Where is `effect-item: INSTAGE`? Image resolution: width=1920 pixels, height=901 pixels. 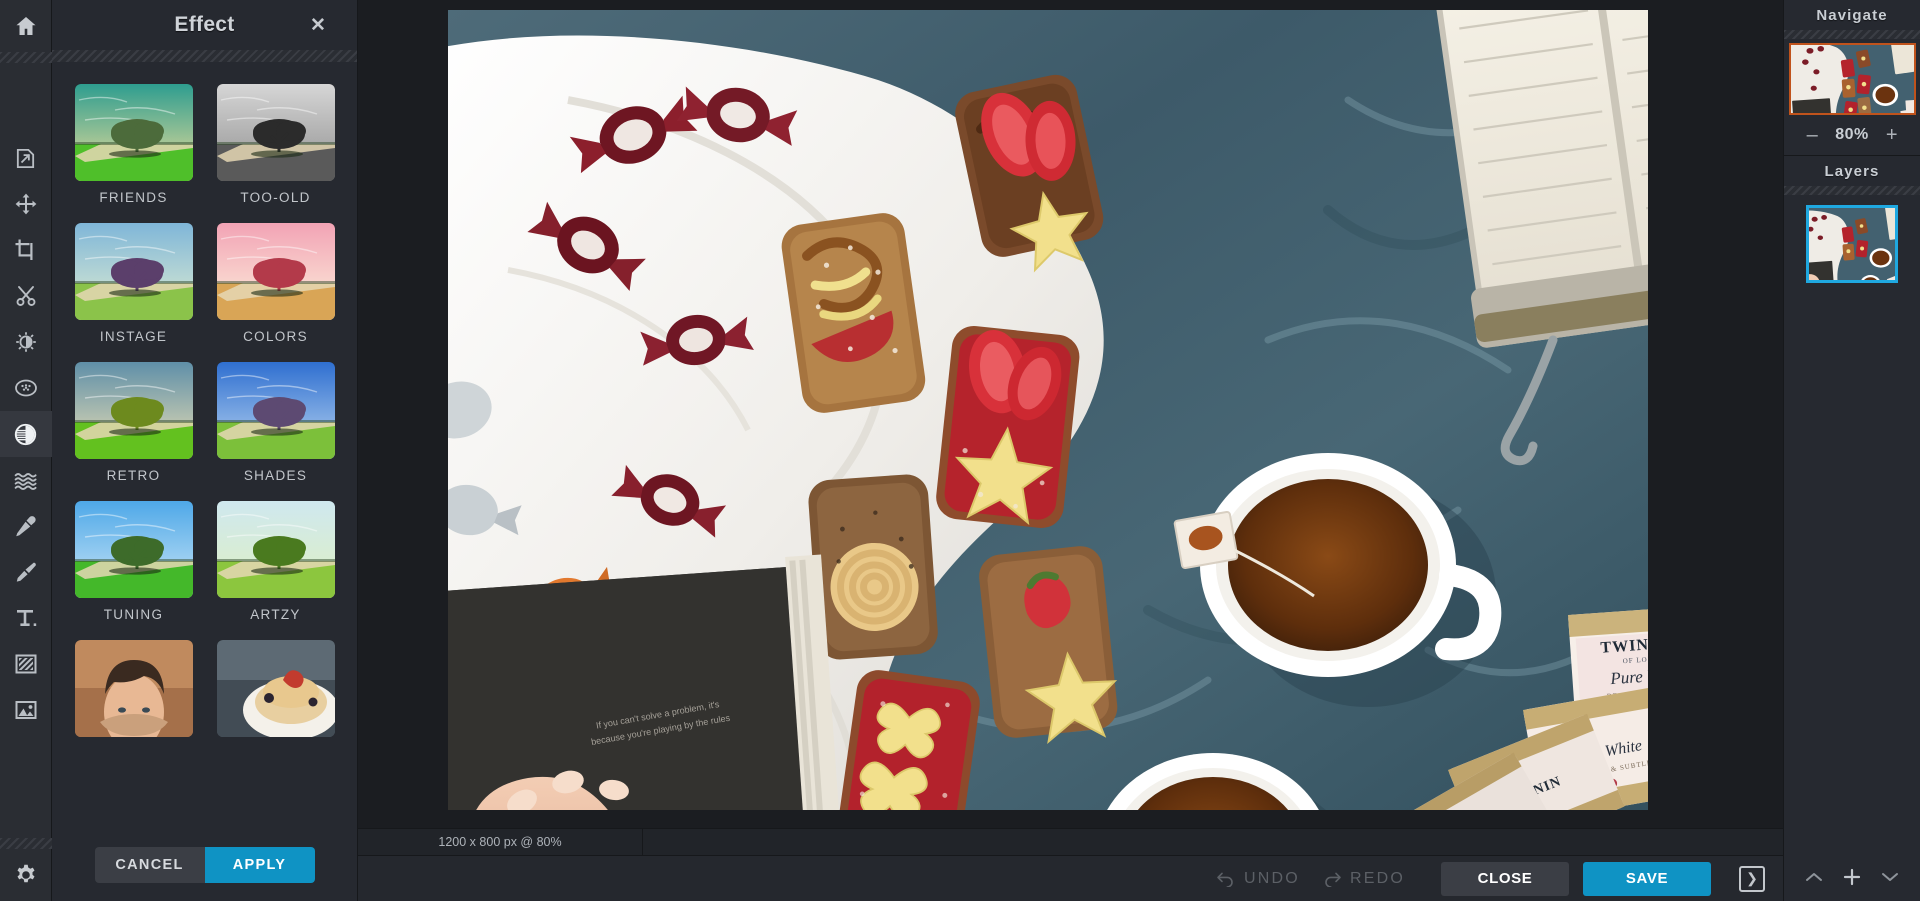 effect-item: INSTAGE is located at coordinates (133, 283).